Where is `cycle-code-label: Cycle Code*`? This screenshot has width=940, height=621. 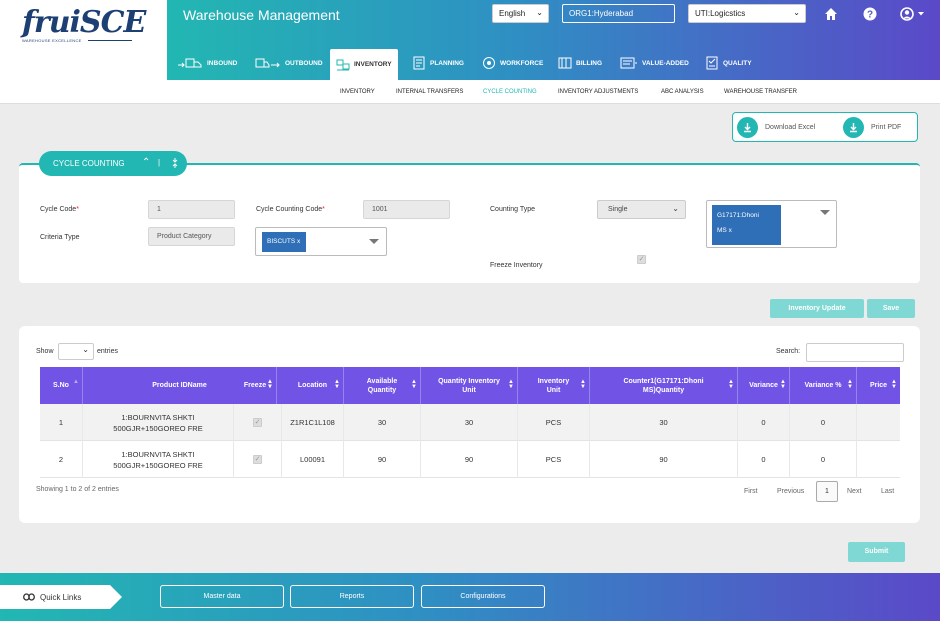 cycle-code-label: Cycle Code* is located at coordinates (59, 209).